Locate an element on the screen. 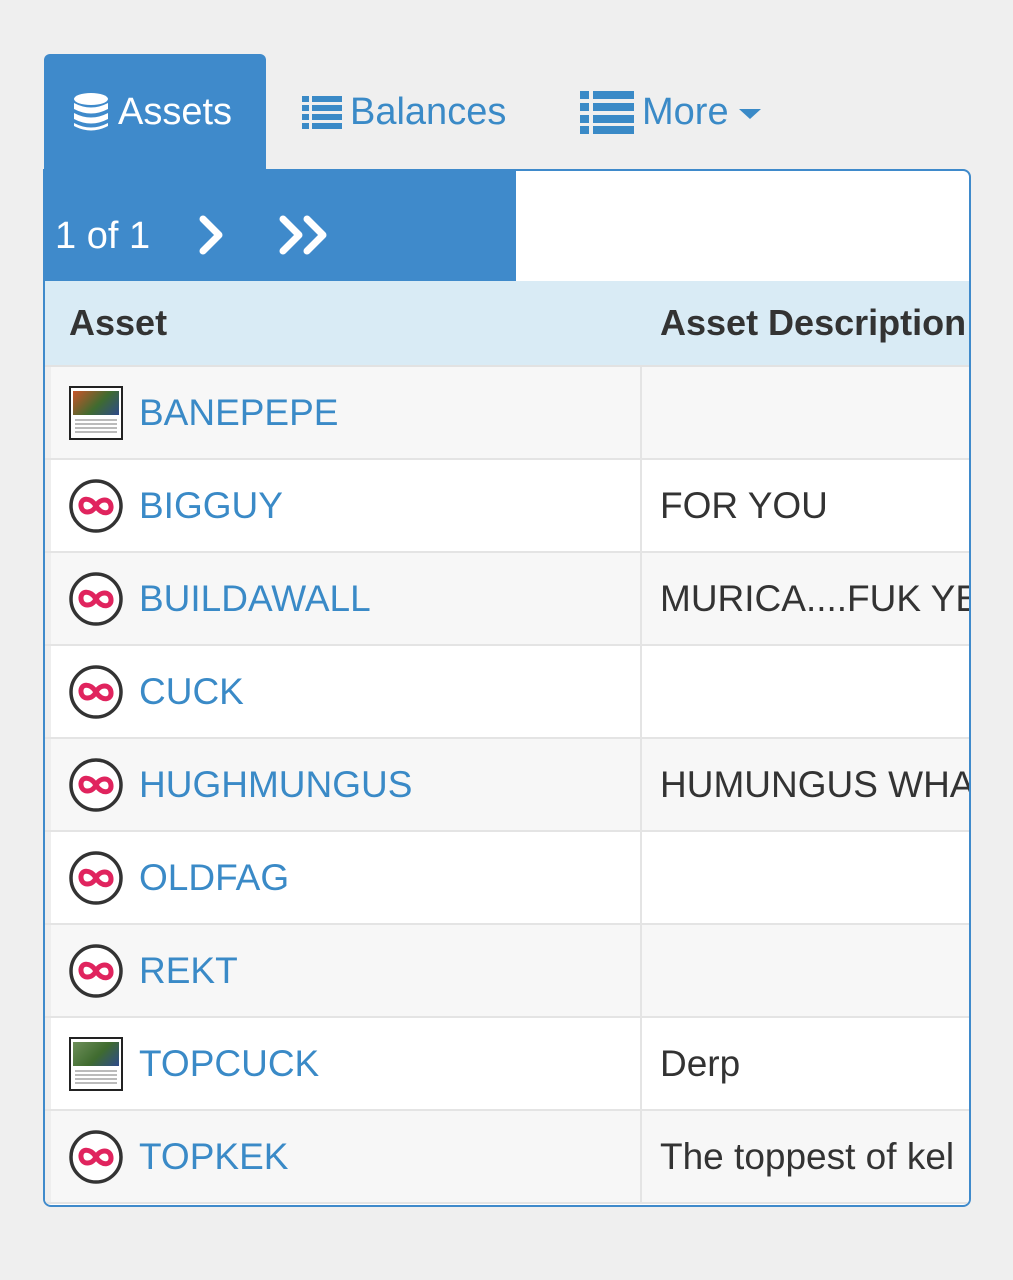  asset-link: HUGHMUNGUS is located at coordinates (275, 785).